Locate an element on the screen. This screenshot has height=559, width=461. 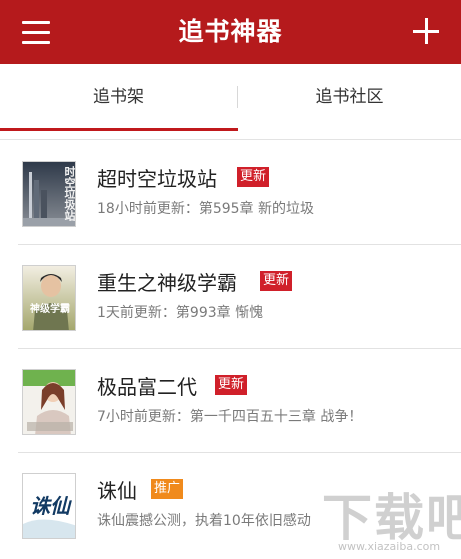
book-update-info: 18小时前更新：第595章 新的垃圾 is located at coordinates (205, 209).